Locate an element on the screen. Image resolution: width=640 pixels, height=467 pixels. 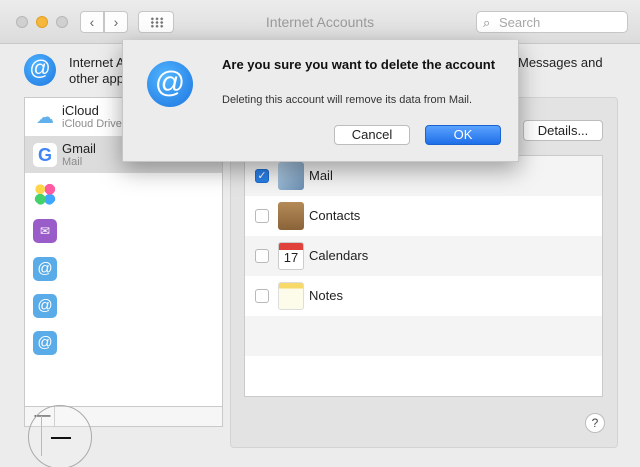
service-label: Mail is located at coordinates (321, 175).